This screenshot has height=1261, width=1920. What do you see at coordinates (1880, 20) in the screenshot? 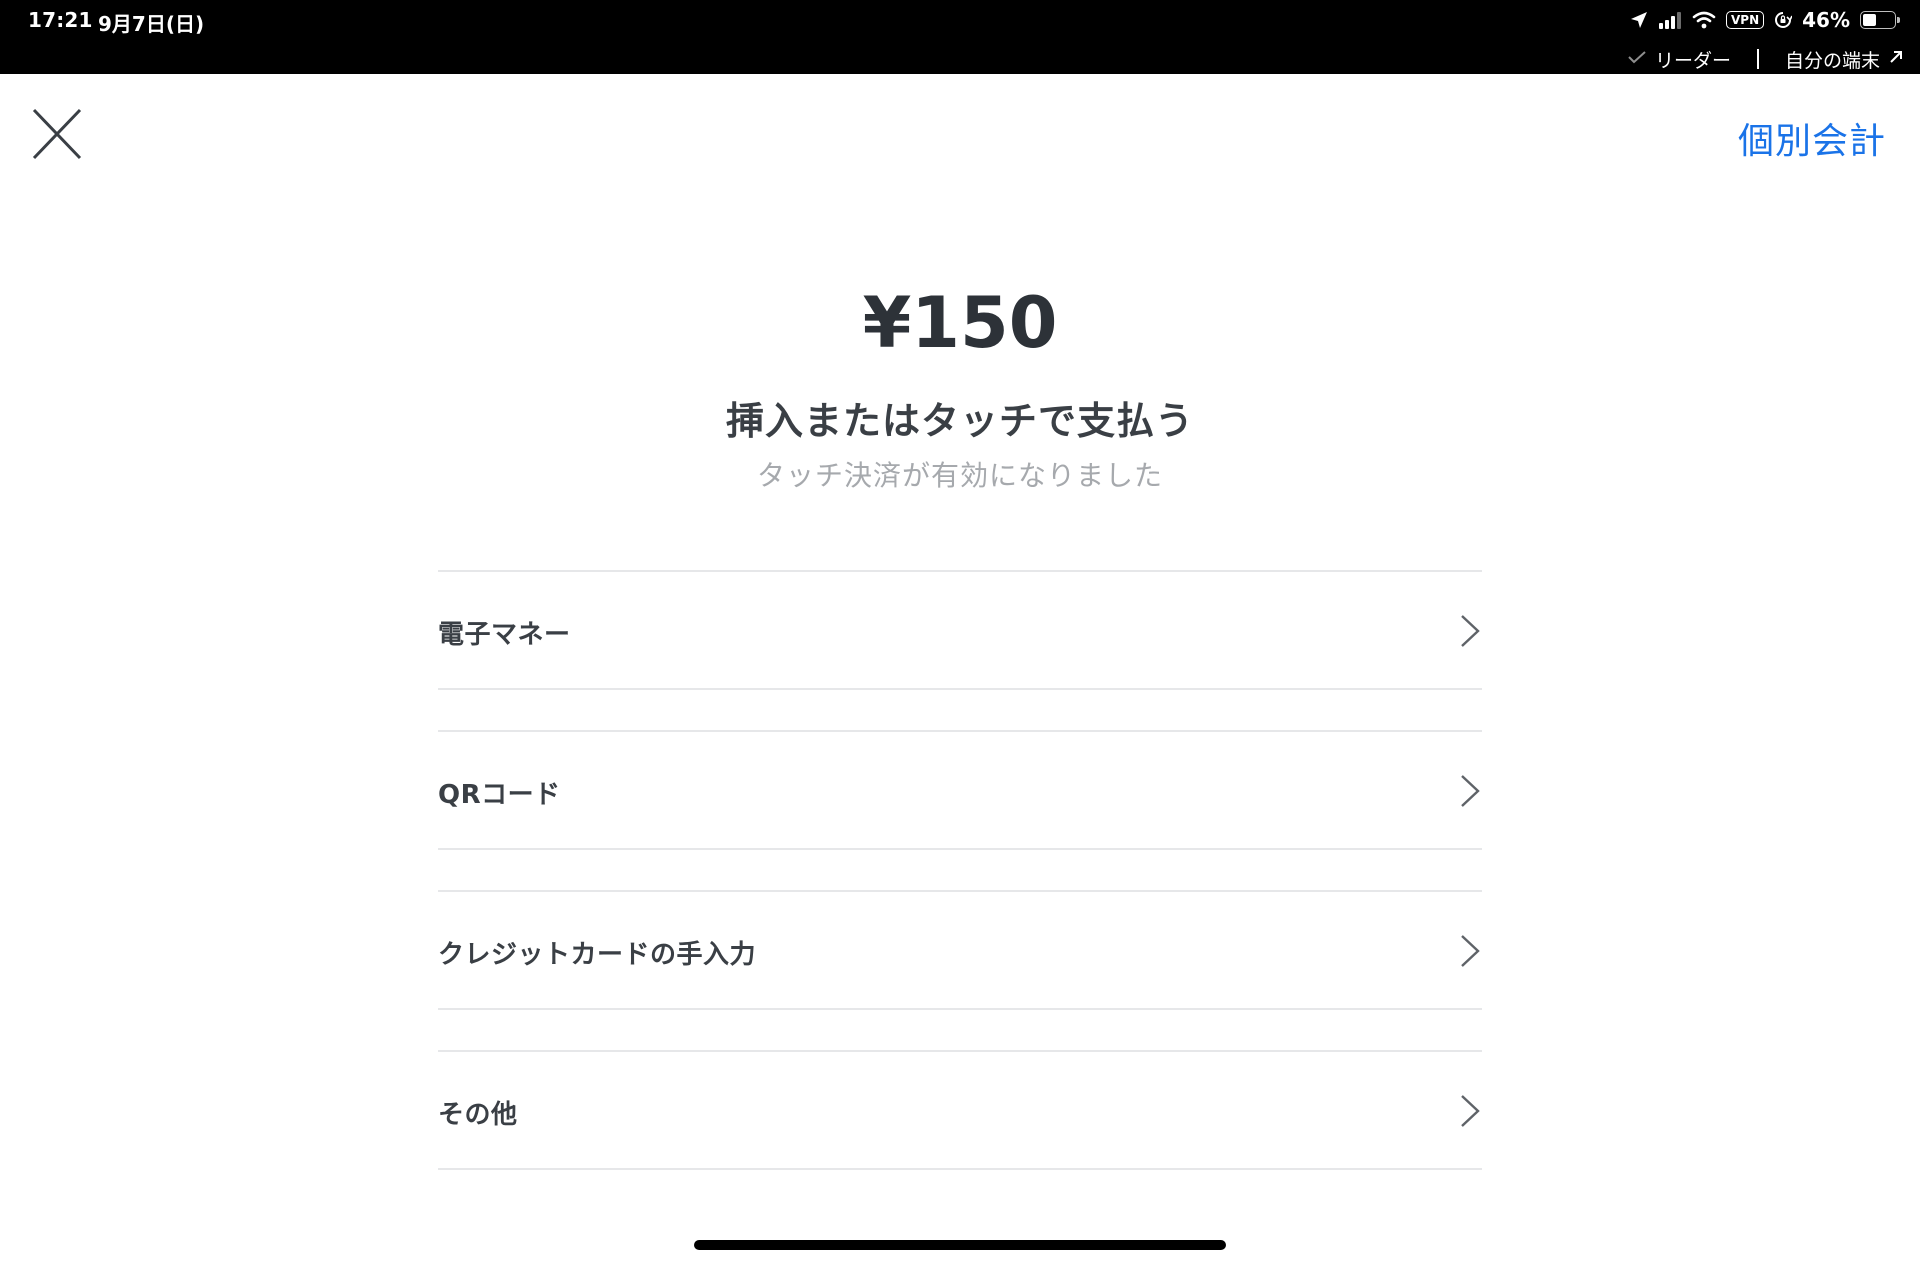
I see `battery-icon` at bounding box center [1880, 20].